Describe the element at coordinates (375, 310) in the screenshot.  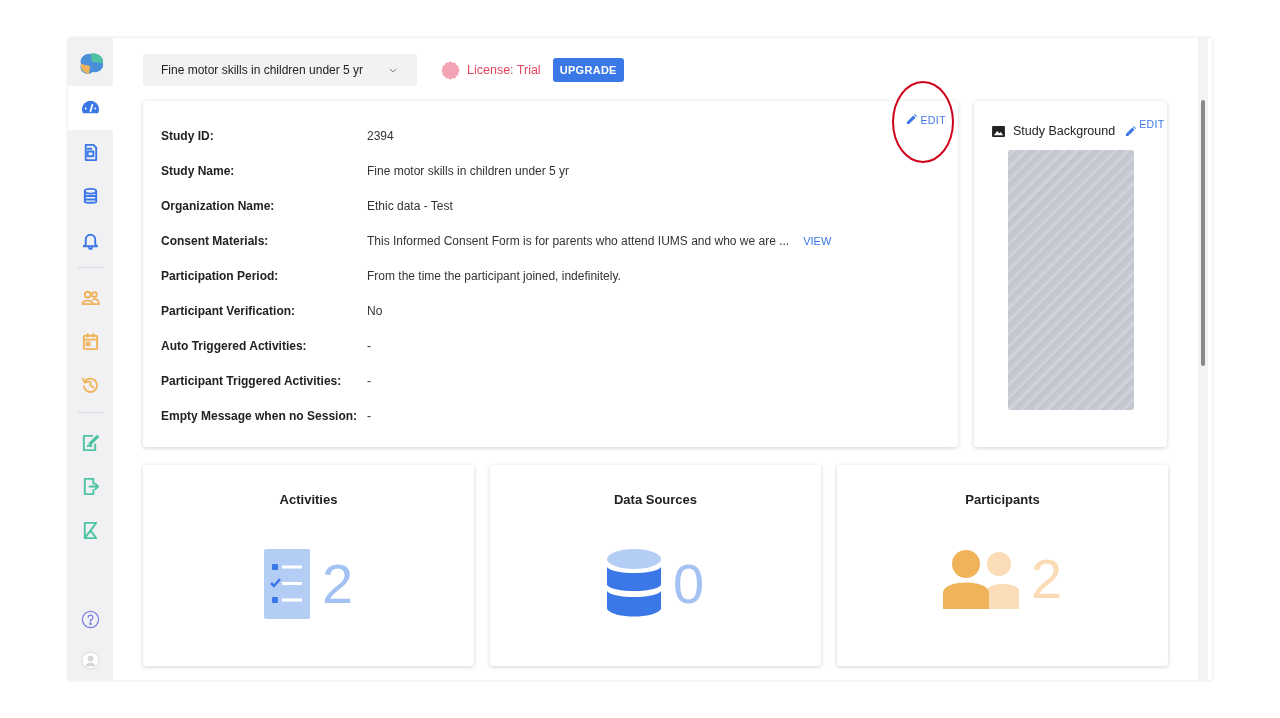
I see `field-value: No` at that location.